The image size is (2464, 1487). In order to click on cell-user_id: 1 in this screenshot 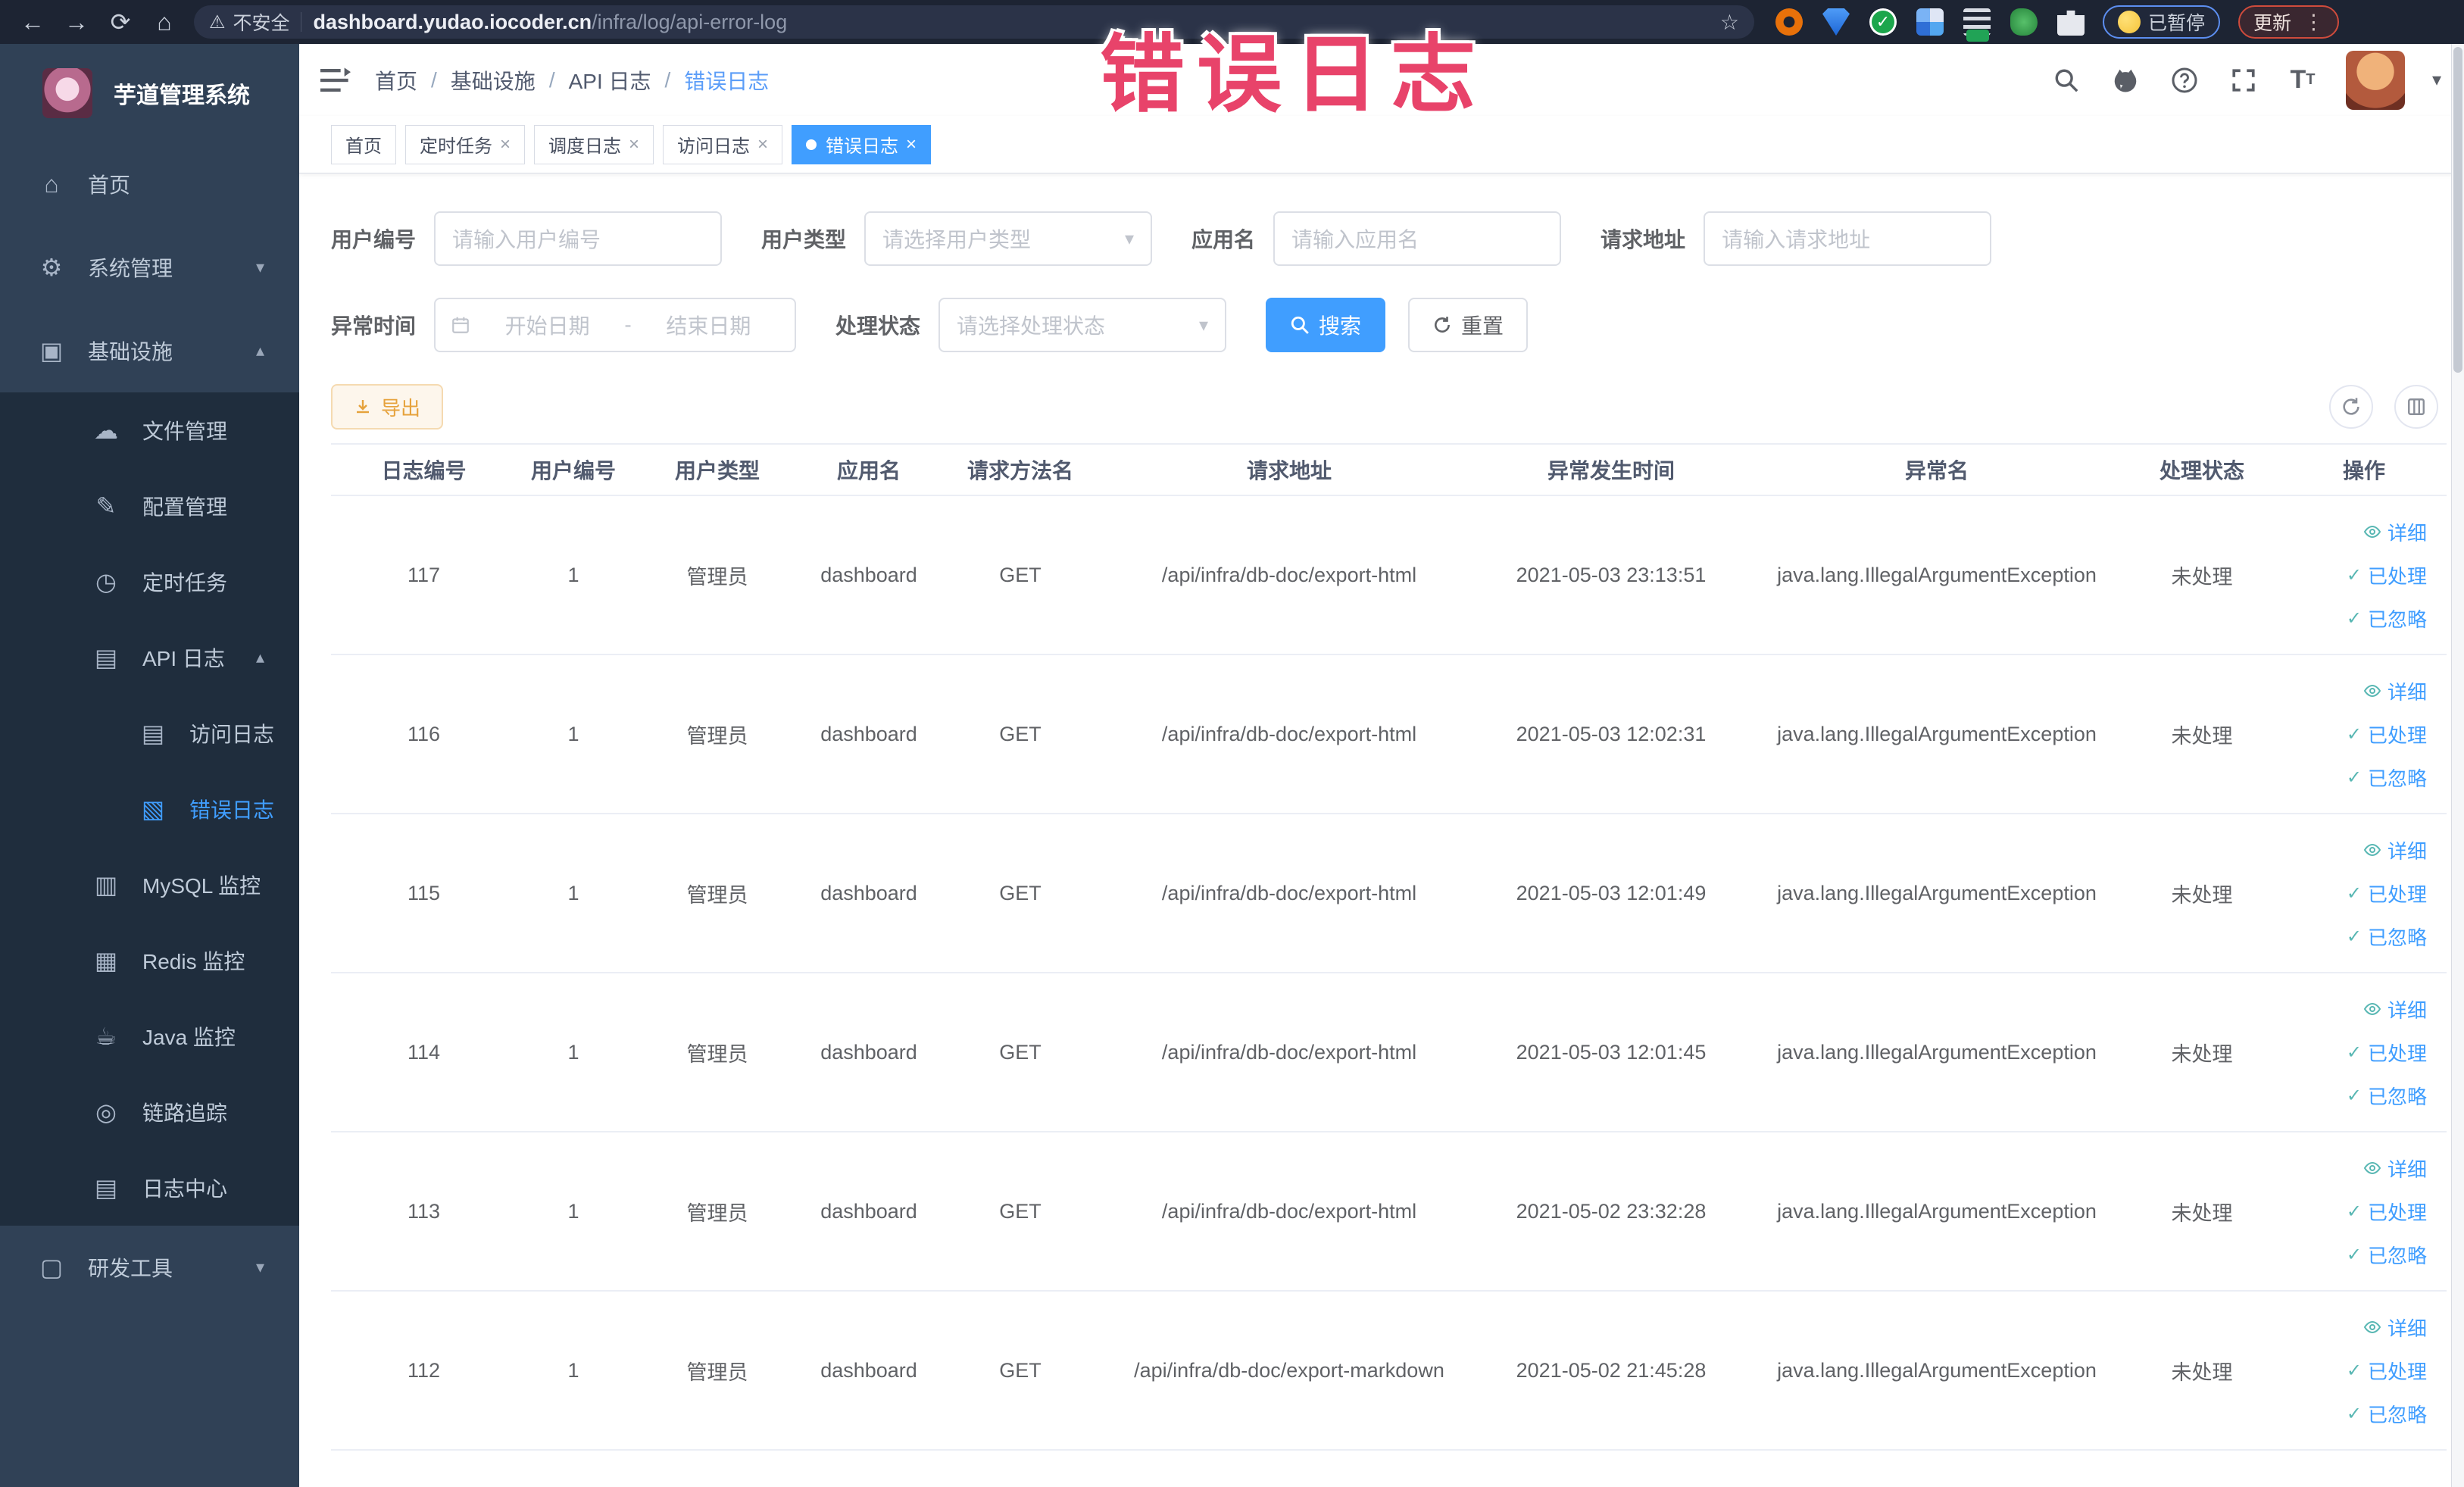, I will do `click(573, 1052)`.